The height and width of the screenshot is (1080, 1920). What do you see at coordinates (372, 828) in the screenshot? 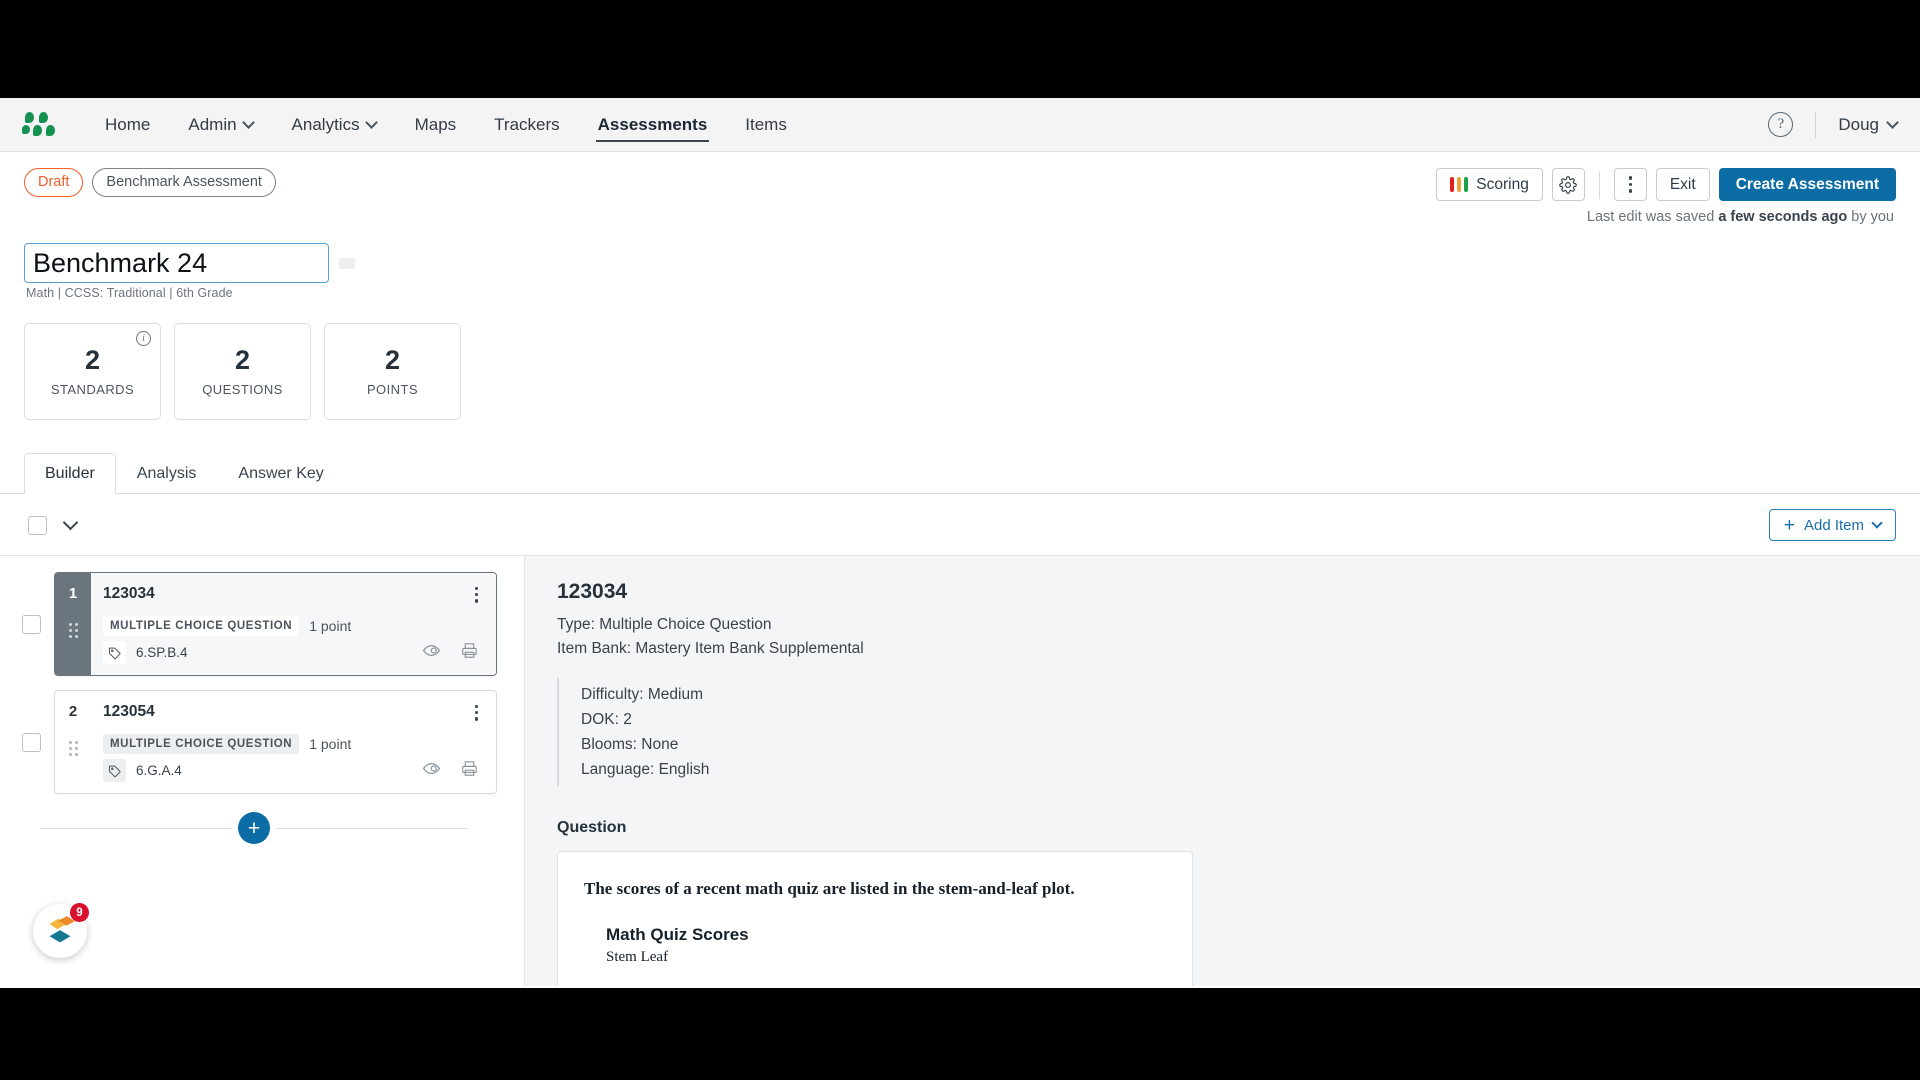
I see `divider-right` at bounding box center [372, 828].